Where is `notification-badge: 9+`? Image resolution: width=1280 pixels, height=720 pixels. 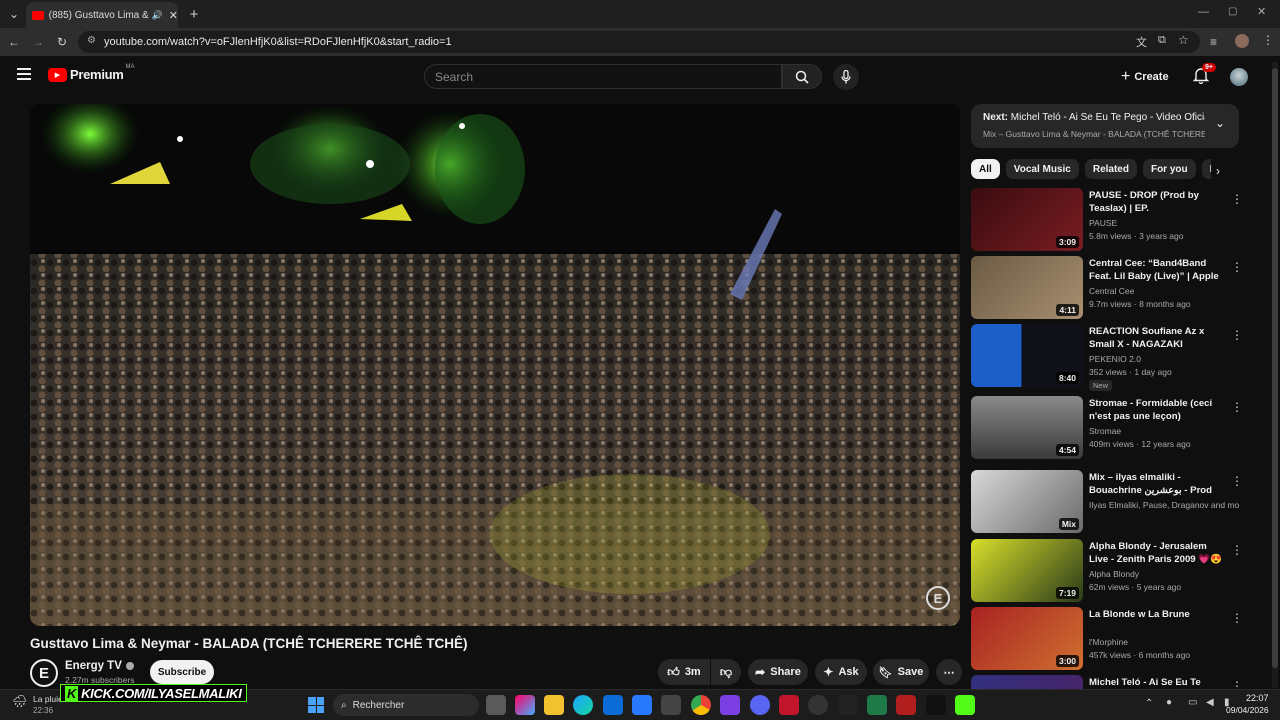 notification-badge: 9+ is located at coordinates (1209, 67).